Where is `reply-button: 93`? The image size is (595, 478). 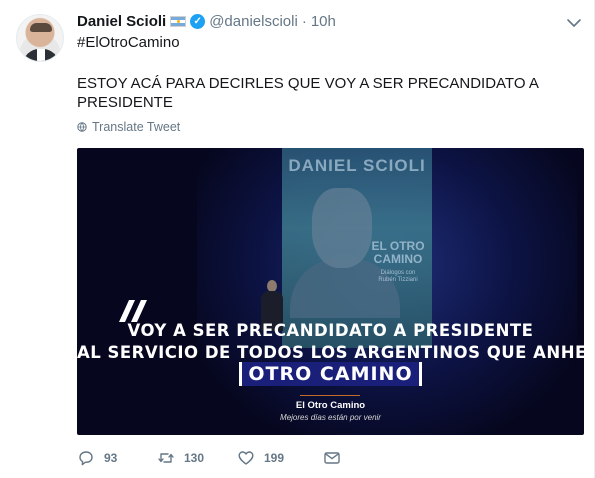
reply-button: 93 is located at coordinates (117, 458).